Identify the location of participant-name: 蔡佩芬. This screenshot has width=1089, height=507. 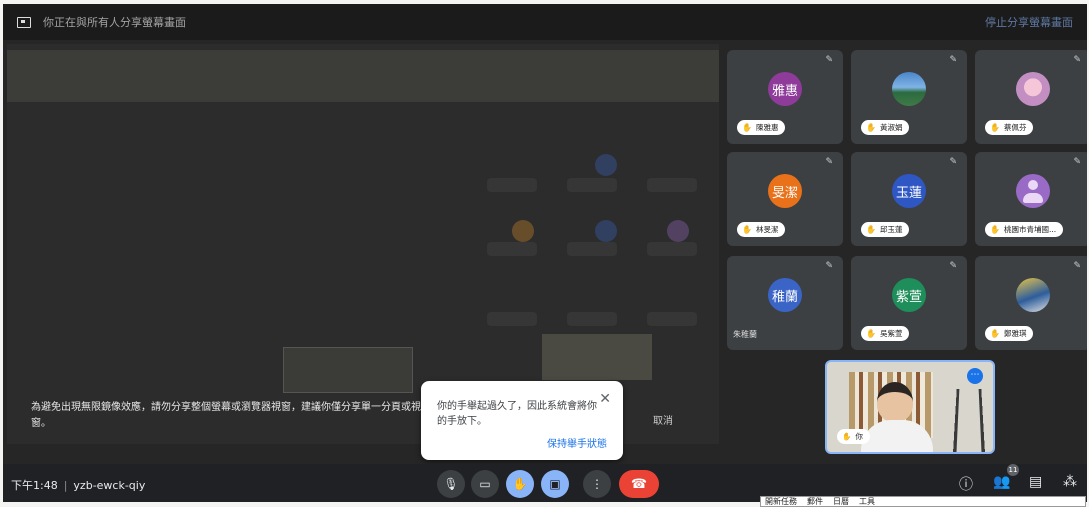
(1015, 127).